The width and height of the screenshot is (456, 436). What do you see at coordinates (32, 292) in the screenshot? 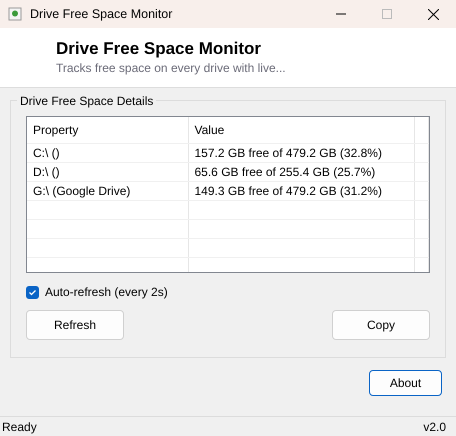
I see `checkmark-icon` at bounding box center [32, 292].